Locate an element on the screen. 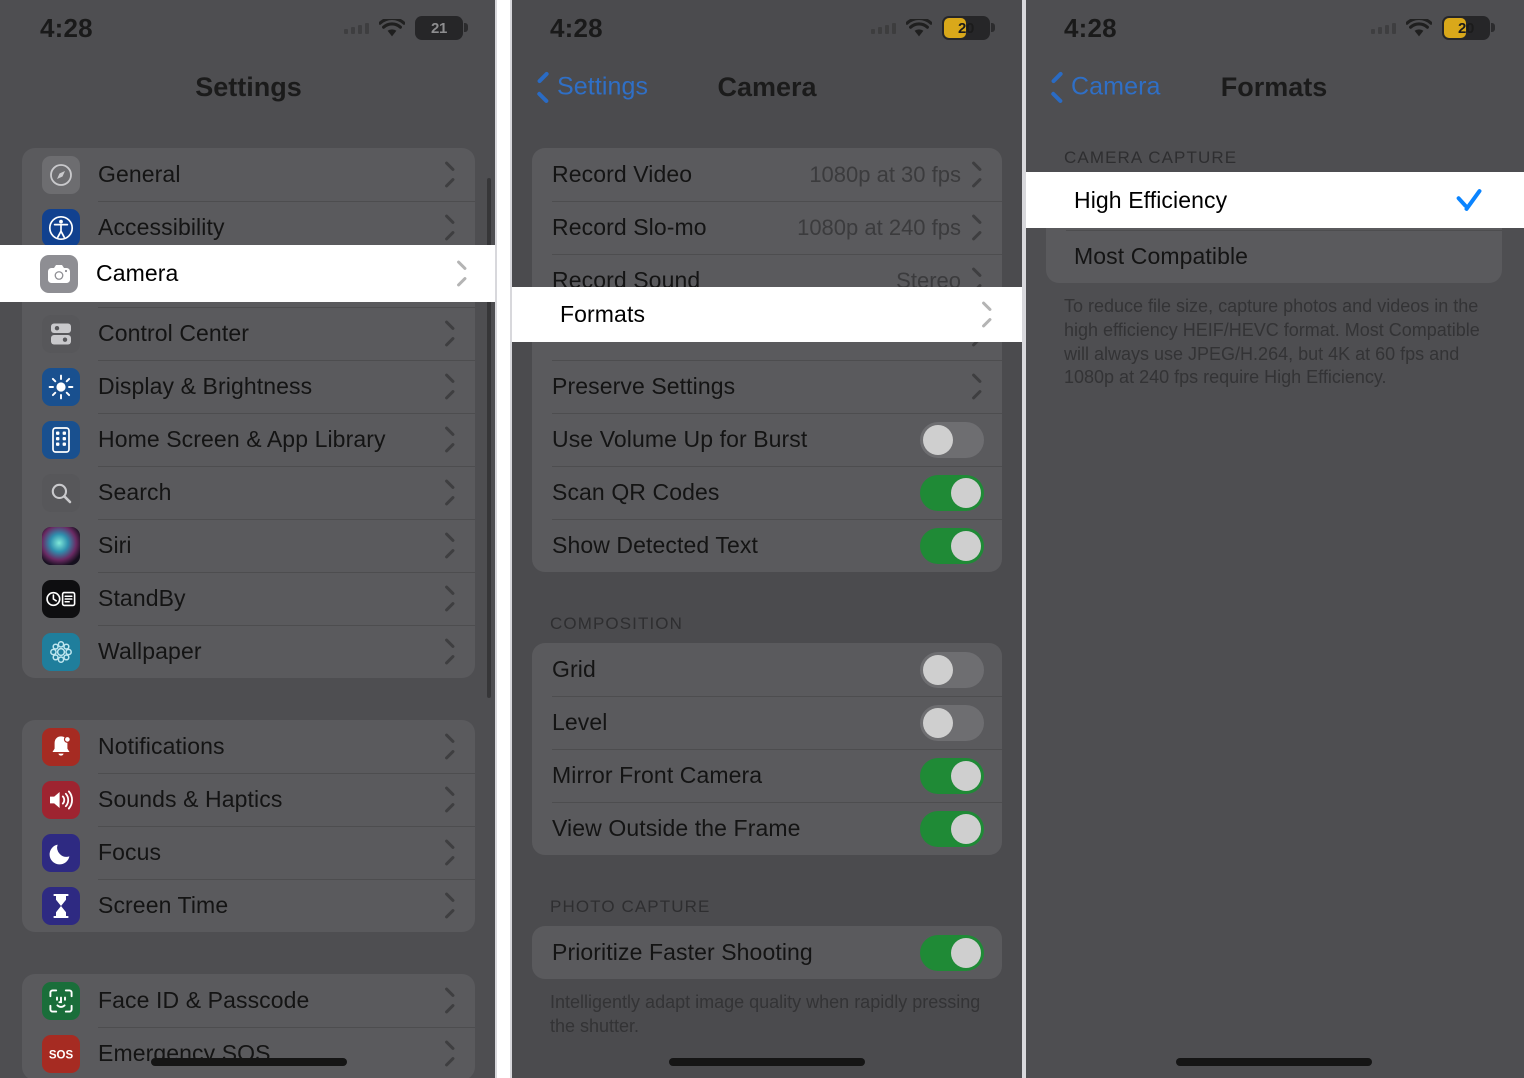 The width and height of the screenshot is (1524, 1078). page-title: Camera is located at coordinates (767, 86).